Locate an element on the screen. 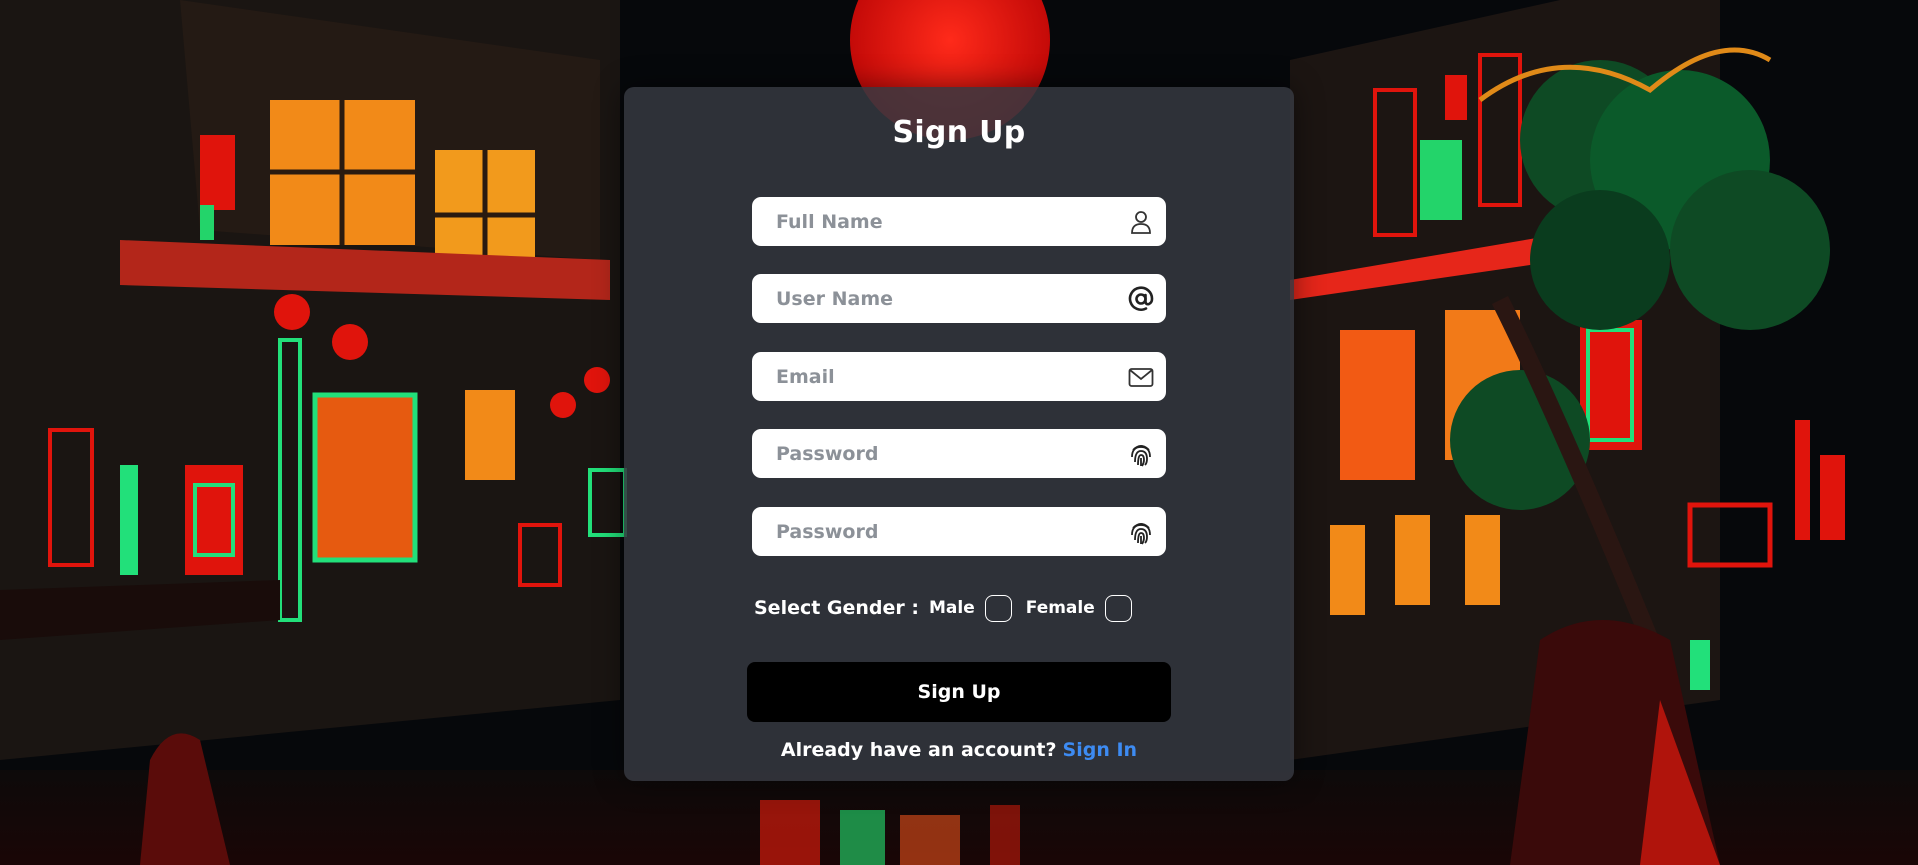 This screenshot has height=865, width=1918. sign-in-link: Sign In is located at coordinates (1100, 750).